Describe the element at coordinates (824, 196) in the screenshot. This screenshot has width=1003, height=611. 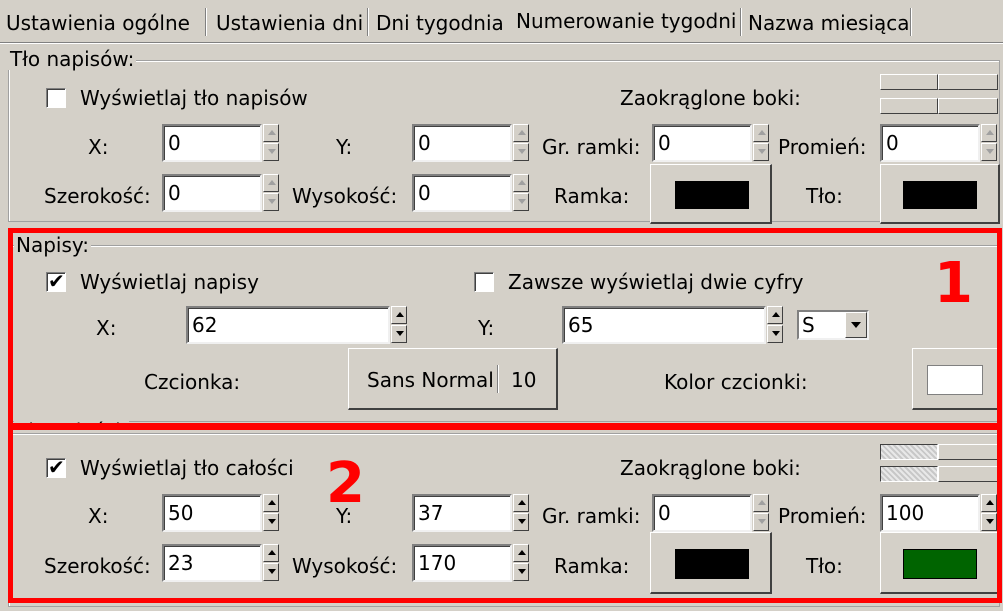
I see `background-label: Tło:` at that location.